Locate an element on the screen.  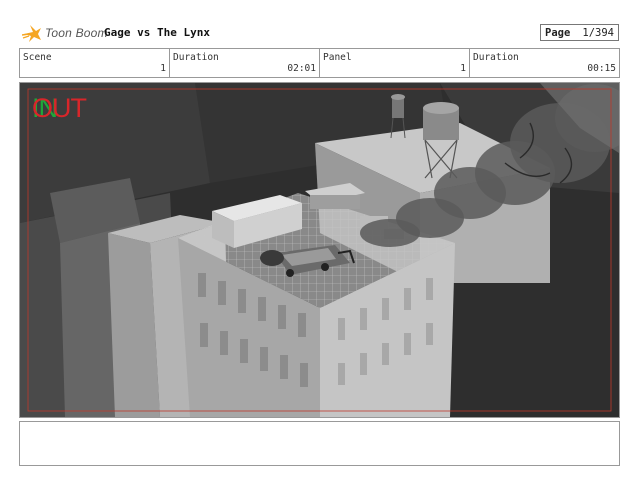
scene-label: Scene is located at coordinates (37, 57).